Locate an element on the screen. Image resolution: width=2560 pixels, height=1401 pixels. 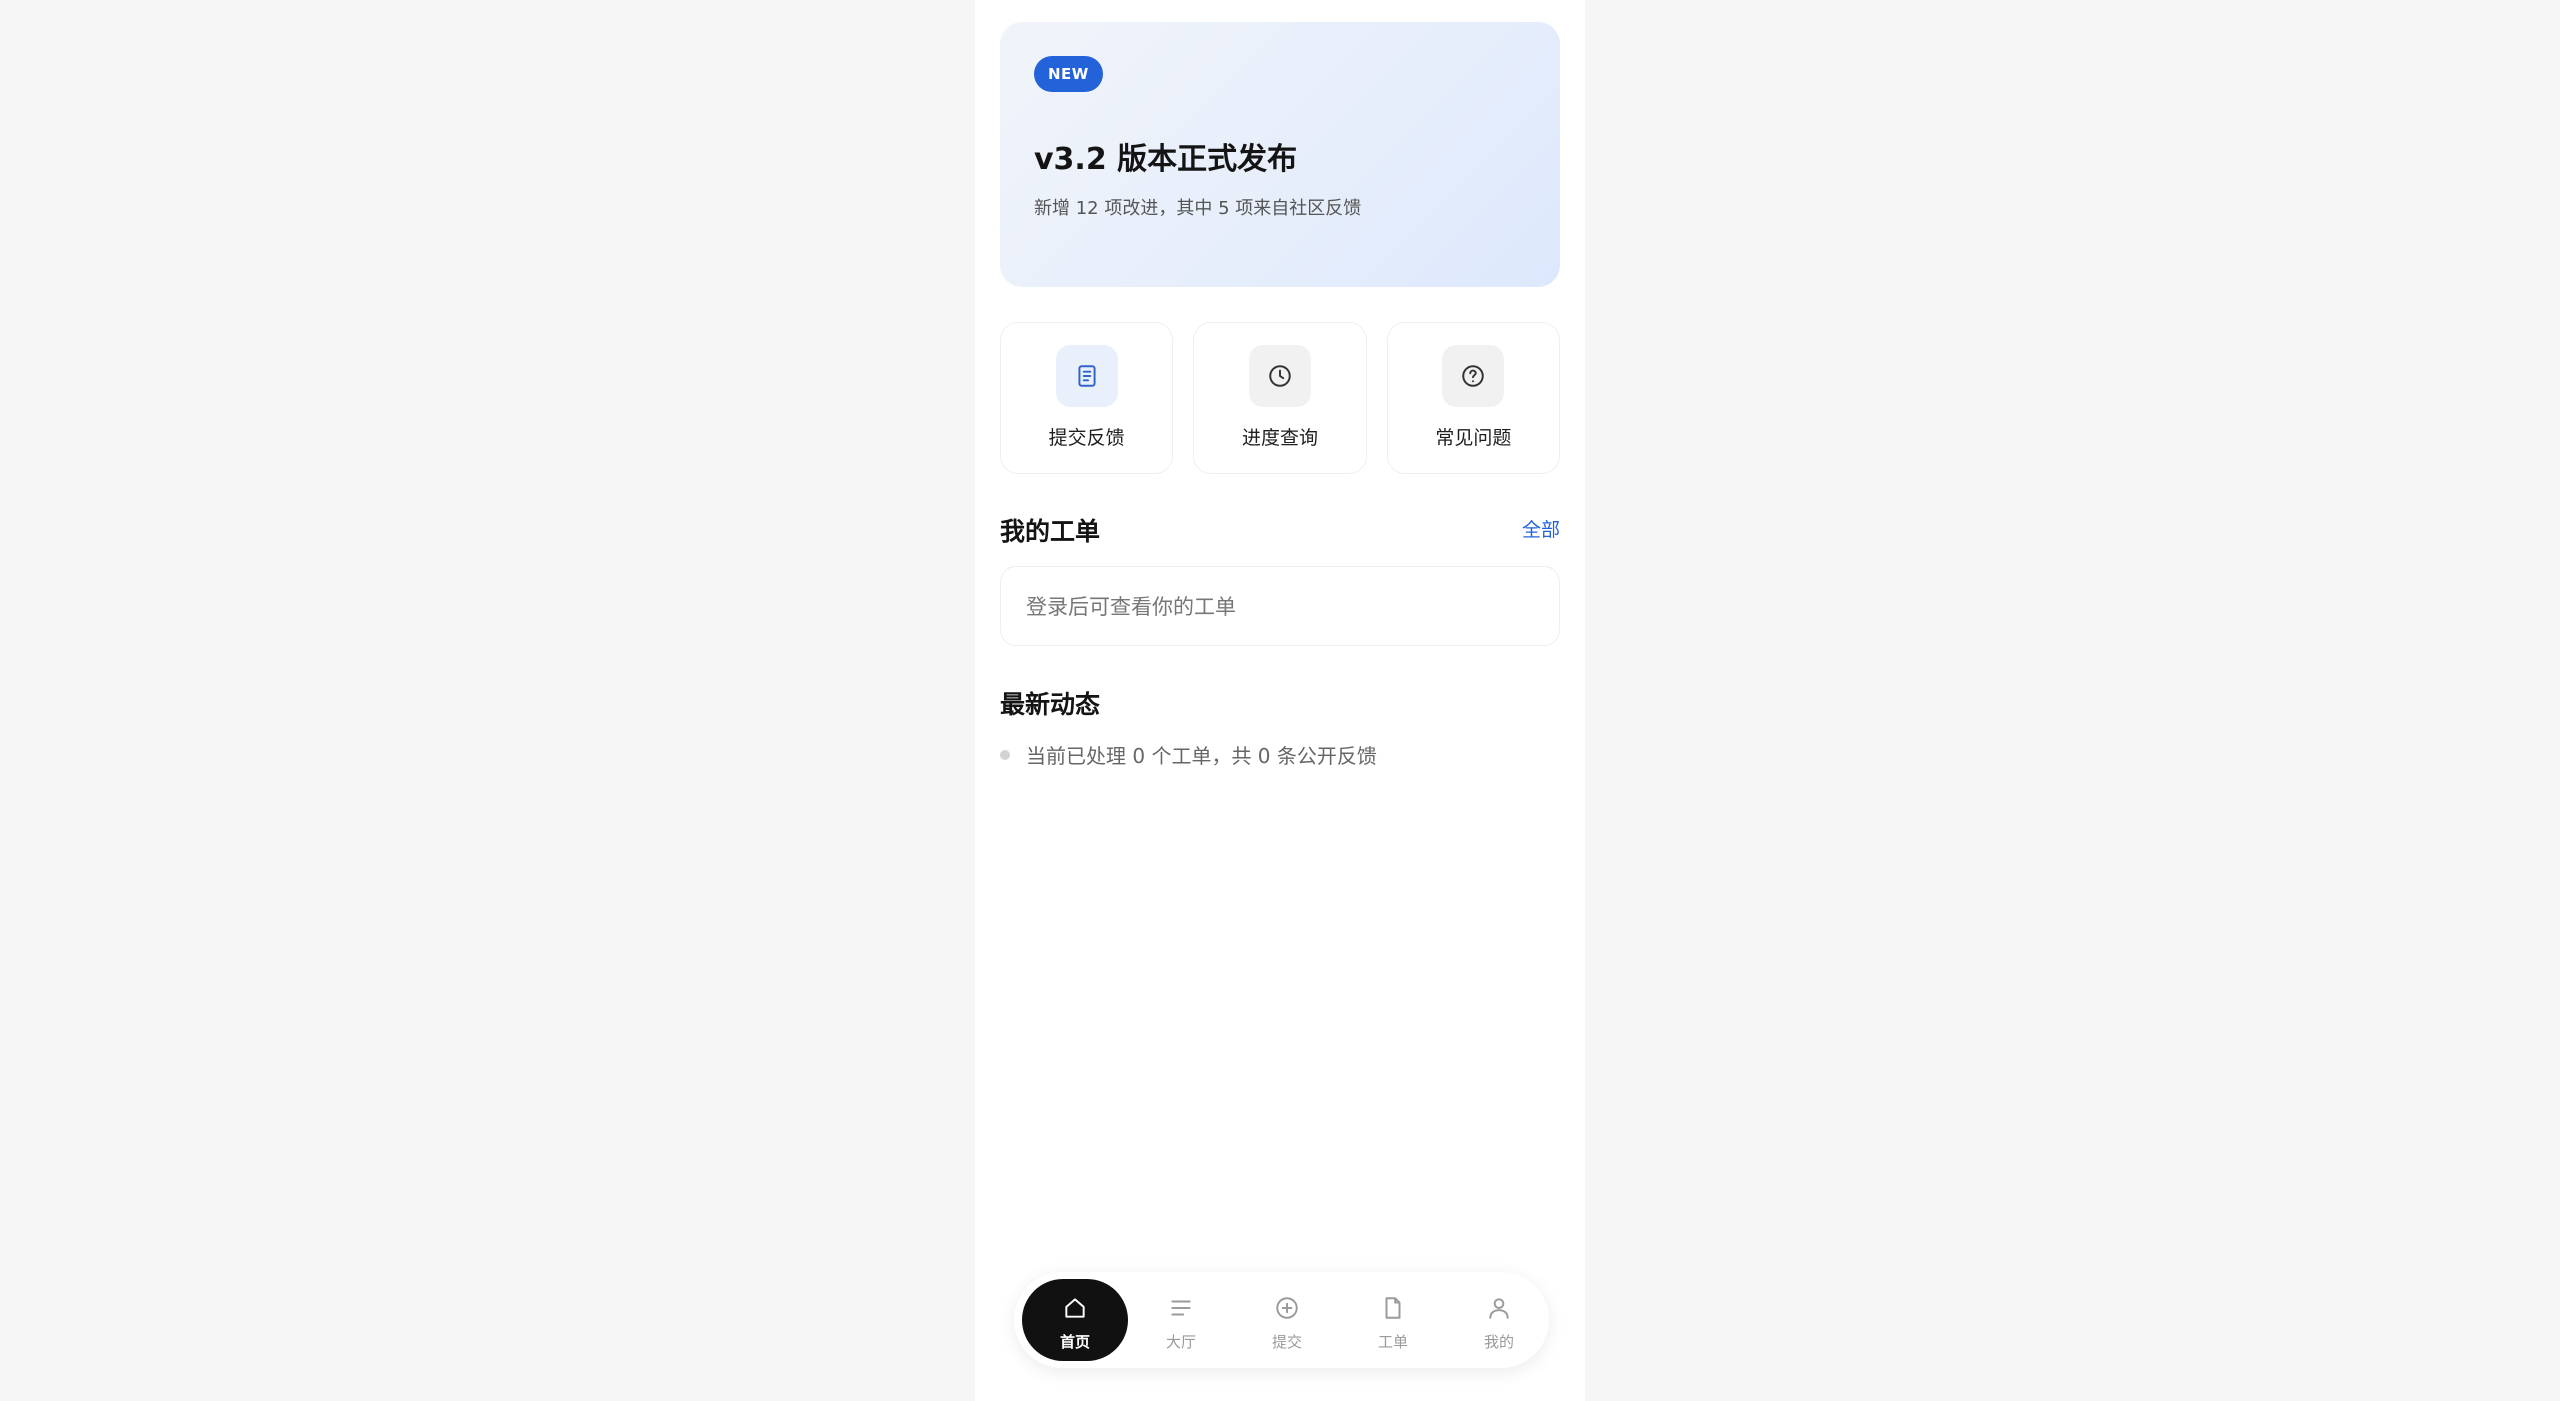
tab-label: 大厅 is located at coordinates (1180, 1342).